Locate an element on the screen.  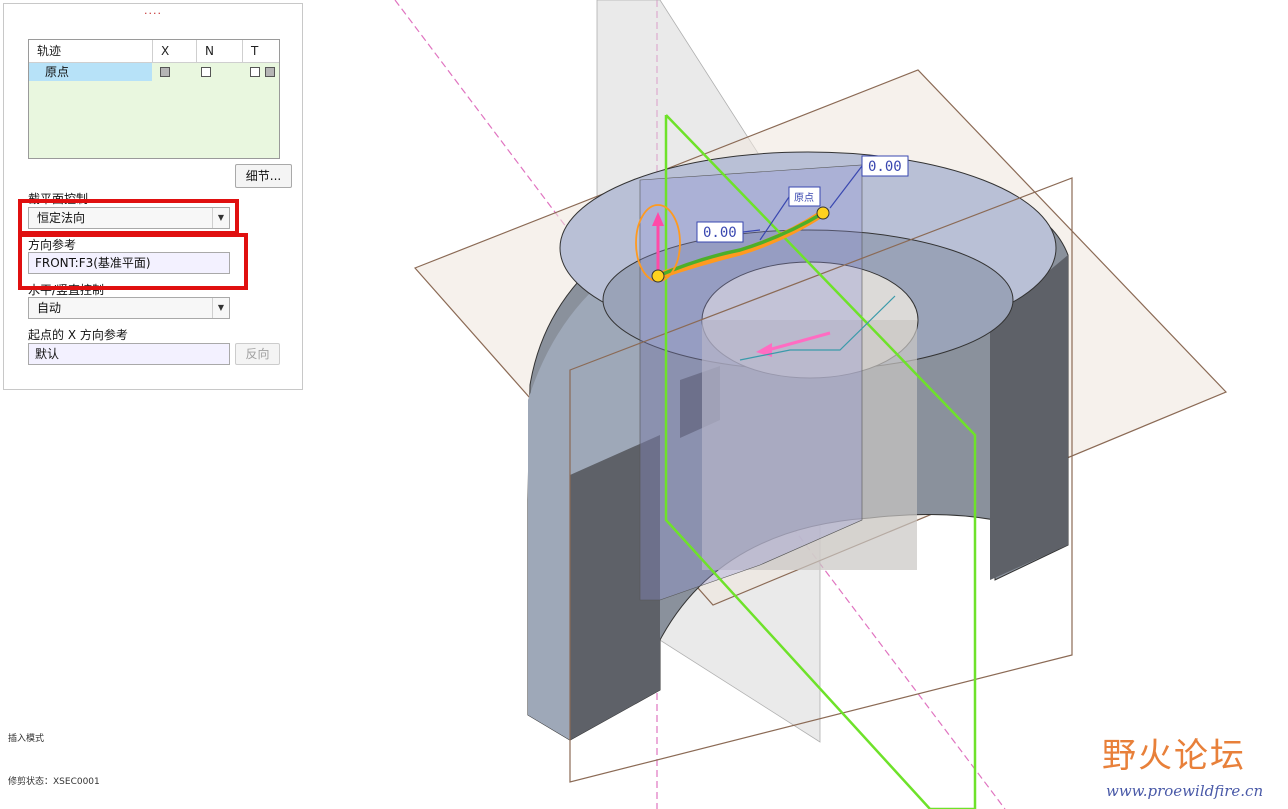
horizontal-vertical-control-select: 自动 ▼ is located at coordinates (129, 308).